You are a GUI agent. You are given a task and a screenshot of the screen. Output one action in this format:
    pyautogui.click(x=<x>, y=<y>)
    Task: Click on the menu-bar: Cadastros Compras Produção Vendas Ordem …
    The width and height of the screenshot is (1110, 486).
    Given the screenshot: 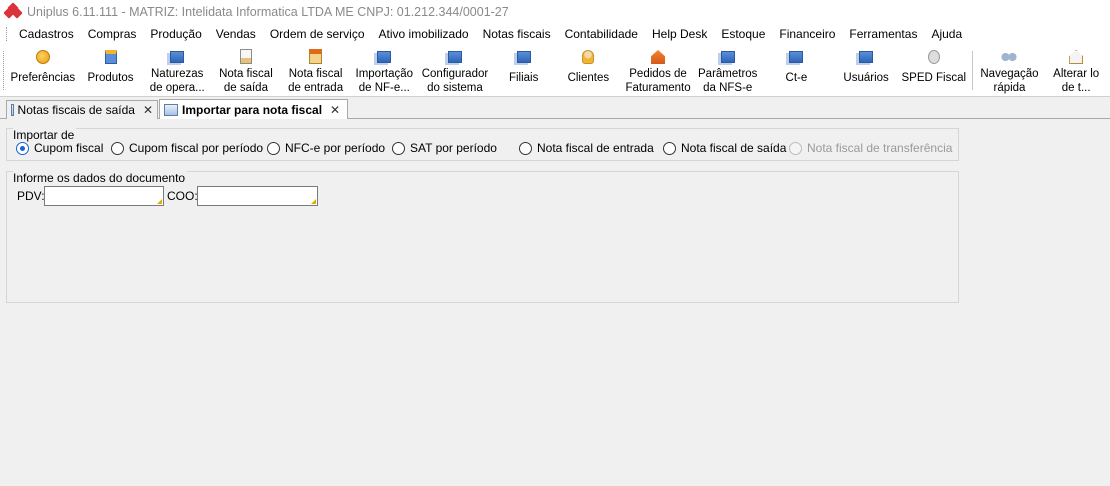 What is the action you would take?
    pyautogui.click(x=555, y=34)
    